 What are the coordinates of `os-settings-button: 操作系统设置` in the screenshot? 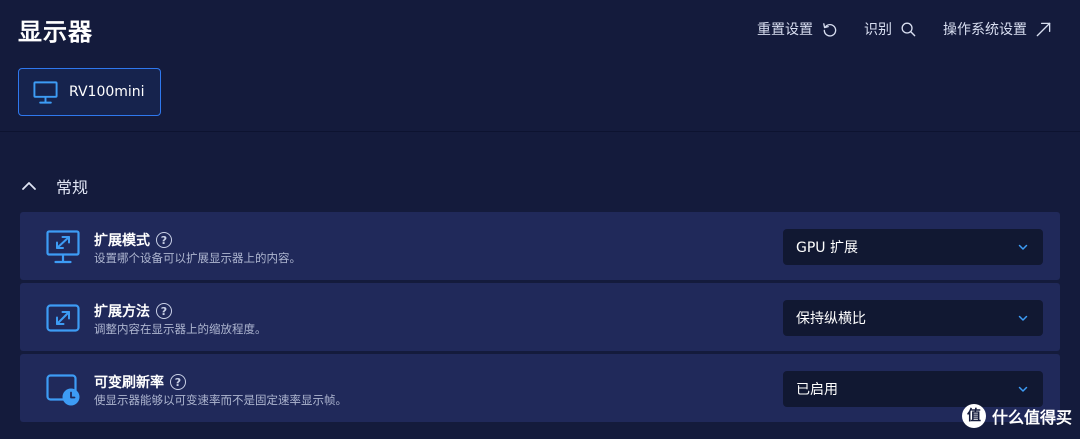 It's located at (997, 29).